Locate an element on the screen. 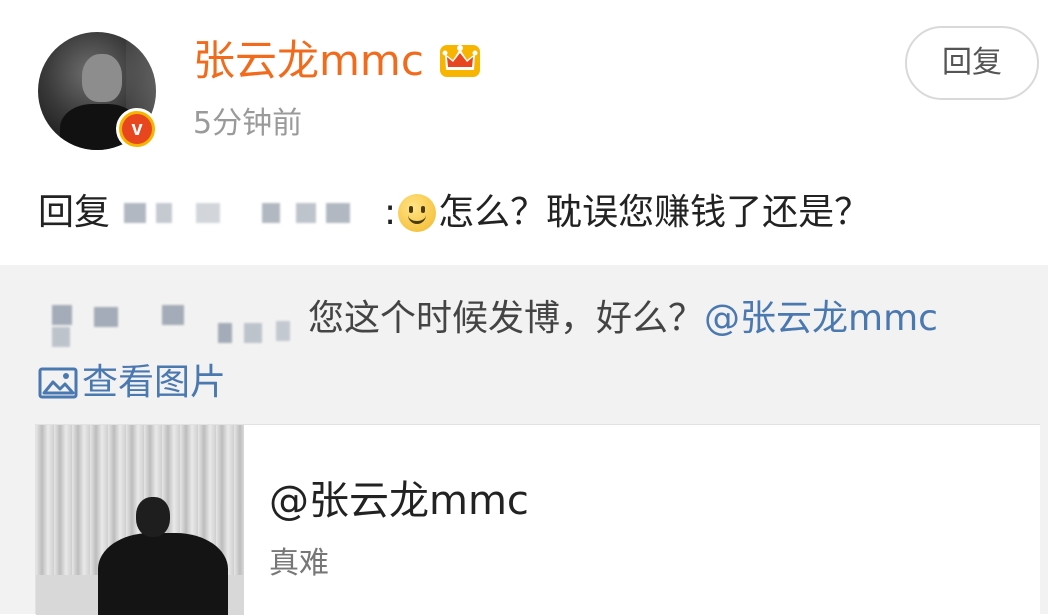 Image resolution: width=1048 pixels, height=615 pixels. reply-colon: : is located at coordinates (390, 212).